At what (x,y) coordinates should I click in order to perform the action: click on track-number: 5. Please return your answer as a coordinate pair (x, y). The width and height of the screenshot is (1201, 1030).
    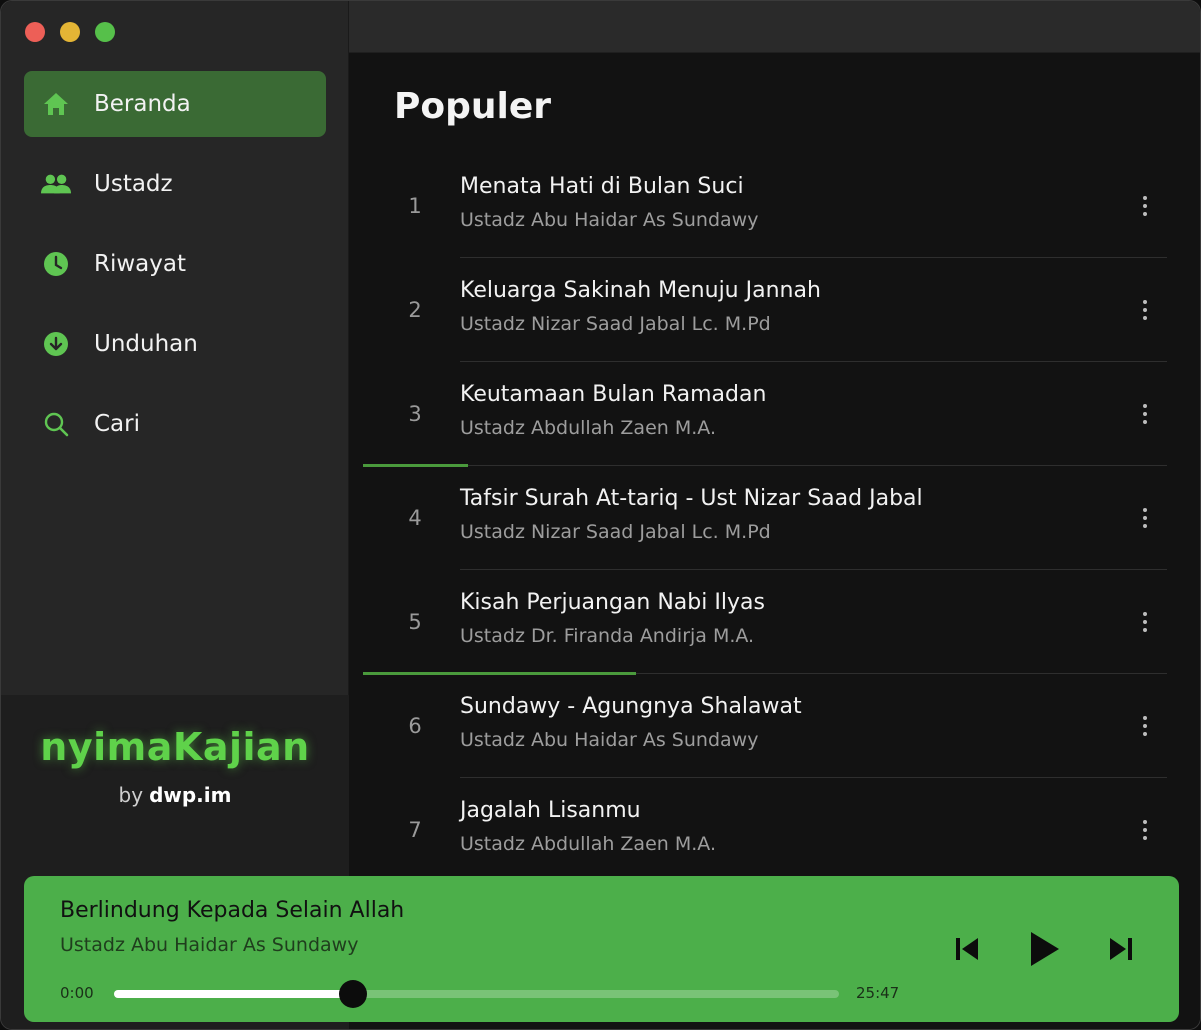
    Looking at the image, I should click on (415, 622).